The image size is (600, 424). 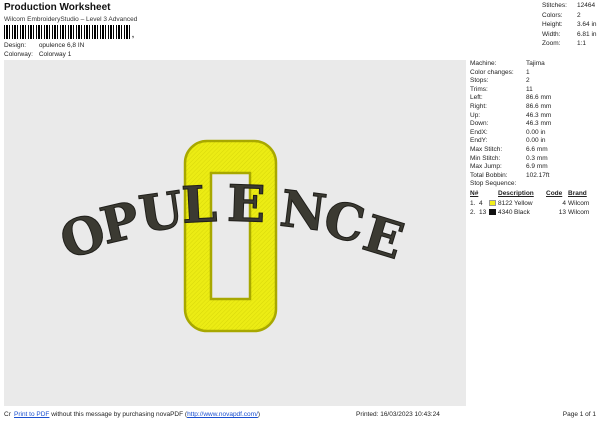 What do you see at coordinates (493, 184) in the screenshot?
I see `stop-sequence-label: Stop Sequence:` at bounding box center [493, 184].